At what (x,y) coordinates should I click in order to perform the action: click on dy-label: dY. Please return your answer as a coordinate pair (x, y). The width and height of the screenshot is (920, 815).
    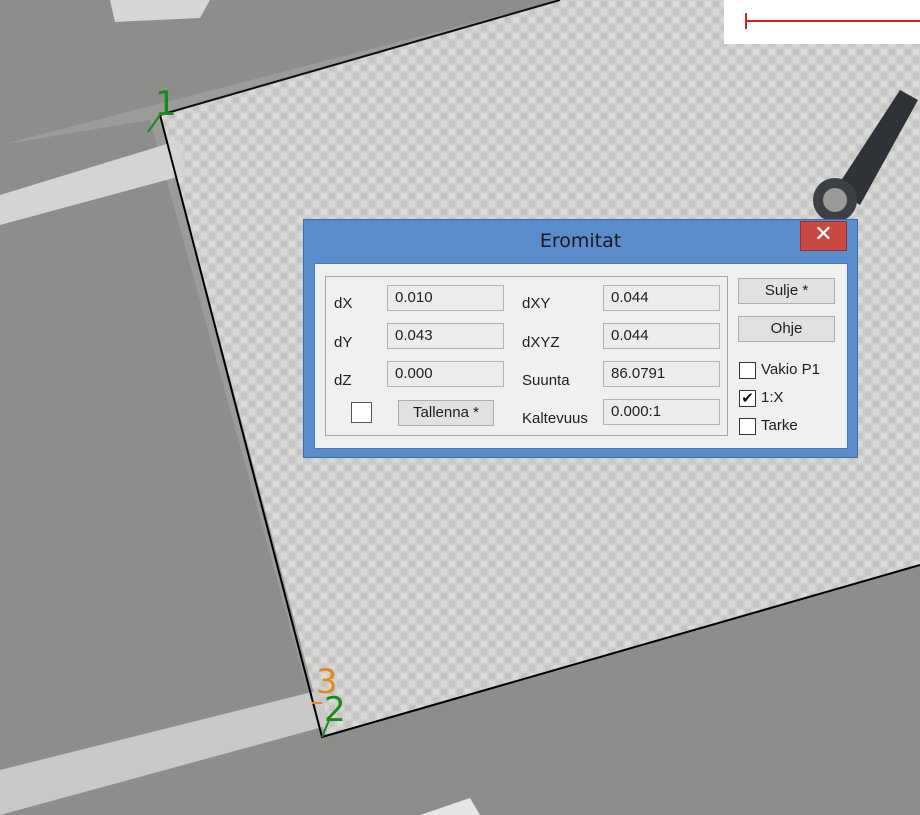
    Looking at the image, I should click on (343, 342).